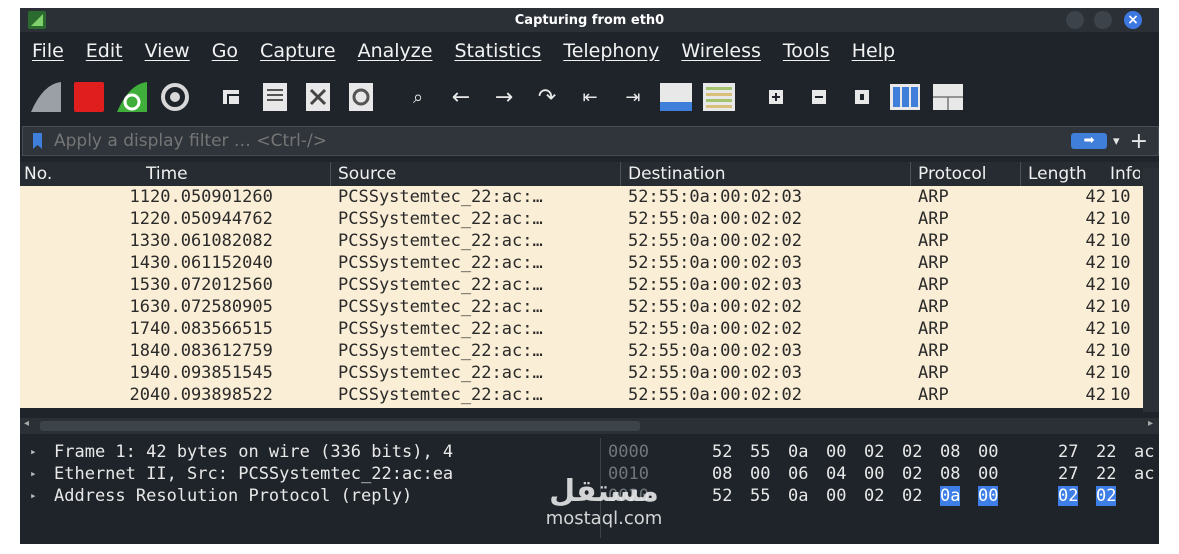 The width and height of the screenshot is (1179, 554). What do you see at coordinates (461, 97) in the screenshot?
I see `go-back-button: ←` at bounding box center [461, 97].